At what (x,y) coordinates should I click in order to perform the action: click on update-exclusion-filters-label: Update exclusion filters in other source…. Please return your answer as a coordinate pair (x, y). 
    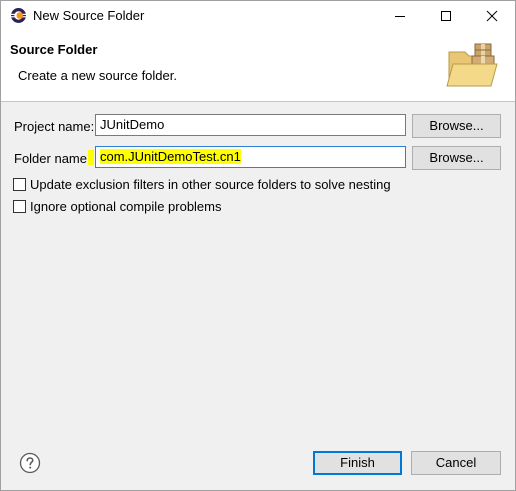
    Looking at the image, I should click on (210, 184).